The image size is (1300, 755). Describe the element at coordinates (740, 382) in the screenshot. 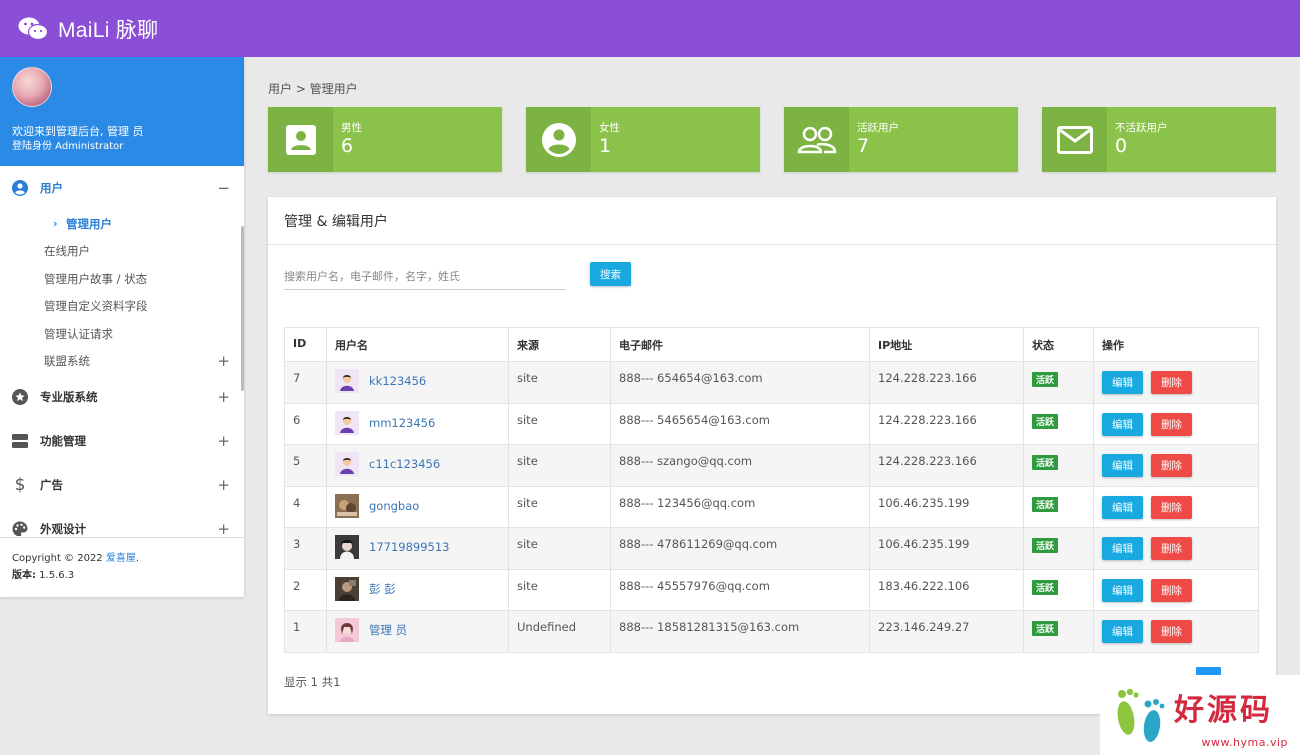

I see `cell-email: 888--- 654654@163.com` at that location.